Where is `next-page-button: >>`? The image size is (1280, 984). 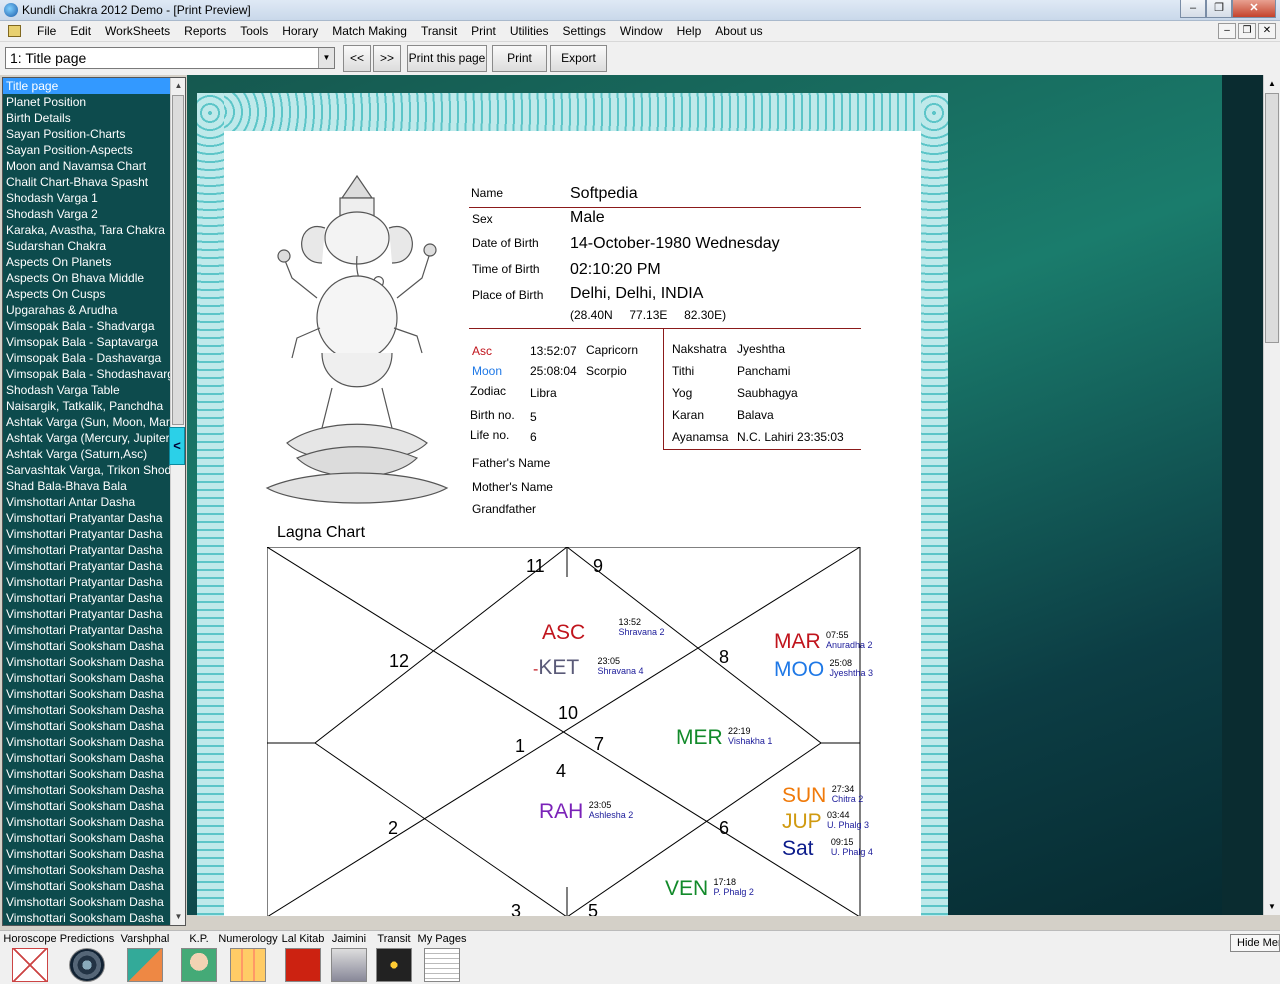
next-page-button: >> is located at coordinates (387, 58).